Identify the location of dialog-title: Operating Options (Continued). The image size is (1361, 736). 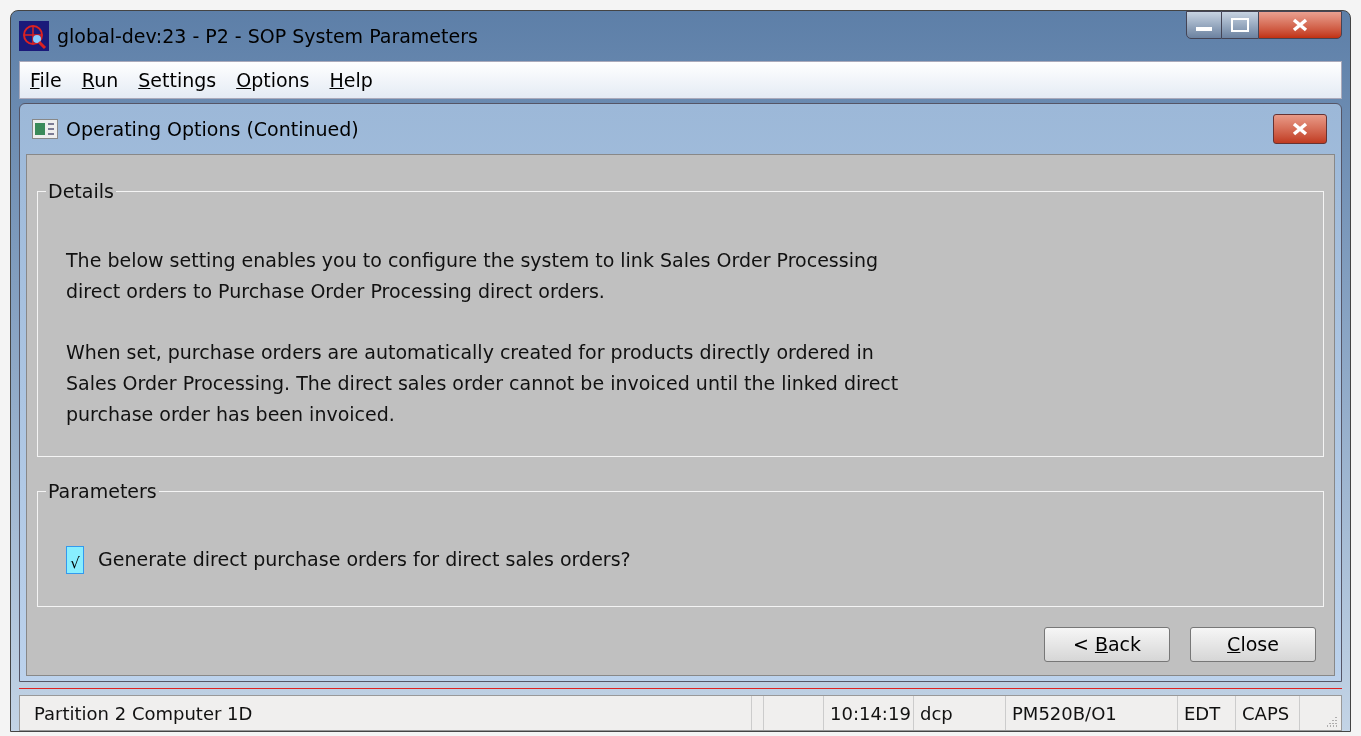
(212, 129).